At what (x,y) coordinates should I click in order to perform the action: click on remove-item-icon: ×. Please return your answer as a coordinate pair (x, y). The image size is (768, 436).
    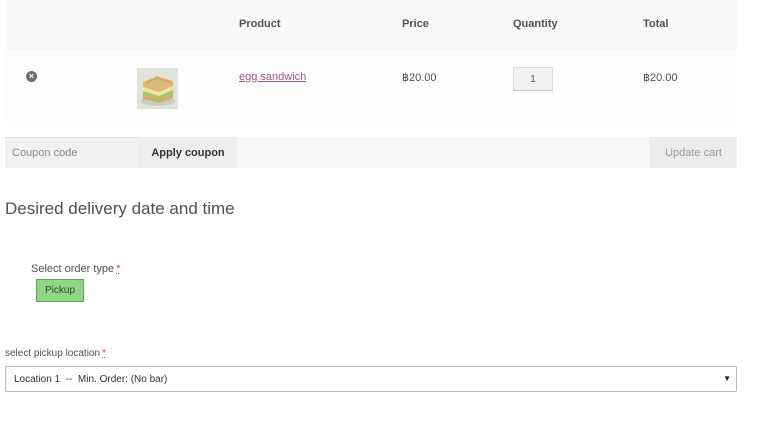
    Looking at the image, I should click on (31, 76).